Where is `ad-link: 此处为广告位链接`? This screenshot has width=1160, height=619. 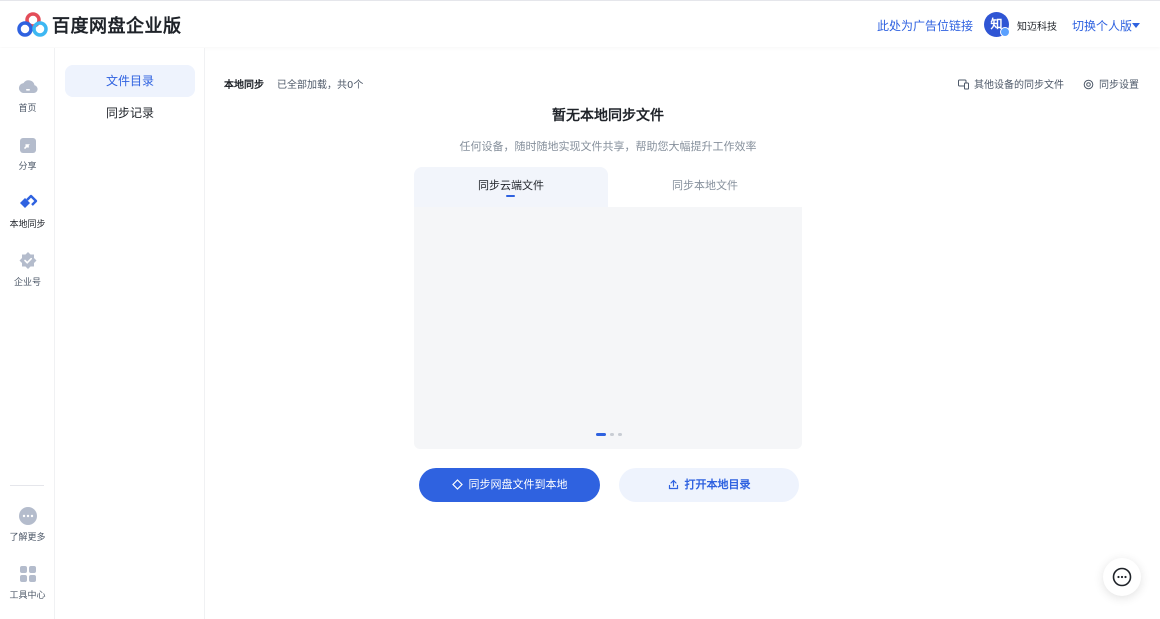 ad-link: 此处为广告位链接 is located at coordinates (925, 25).